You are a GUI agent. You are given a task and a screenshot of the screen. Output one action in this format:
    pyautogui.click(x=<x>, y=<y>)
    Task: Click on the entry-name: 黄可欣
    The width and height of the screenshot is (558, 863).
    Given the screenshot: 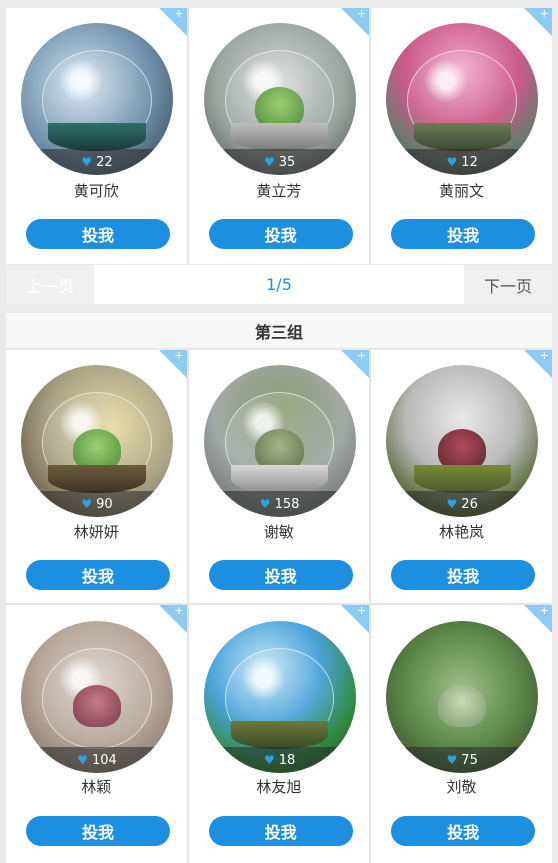 What is the action you would take?
    pyautogui.click(x=96, y=191)
    